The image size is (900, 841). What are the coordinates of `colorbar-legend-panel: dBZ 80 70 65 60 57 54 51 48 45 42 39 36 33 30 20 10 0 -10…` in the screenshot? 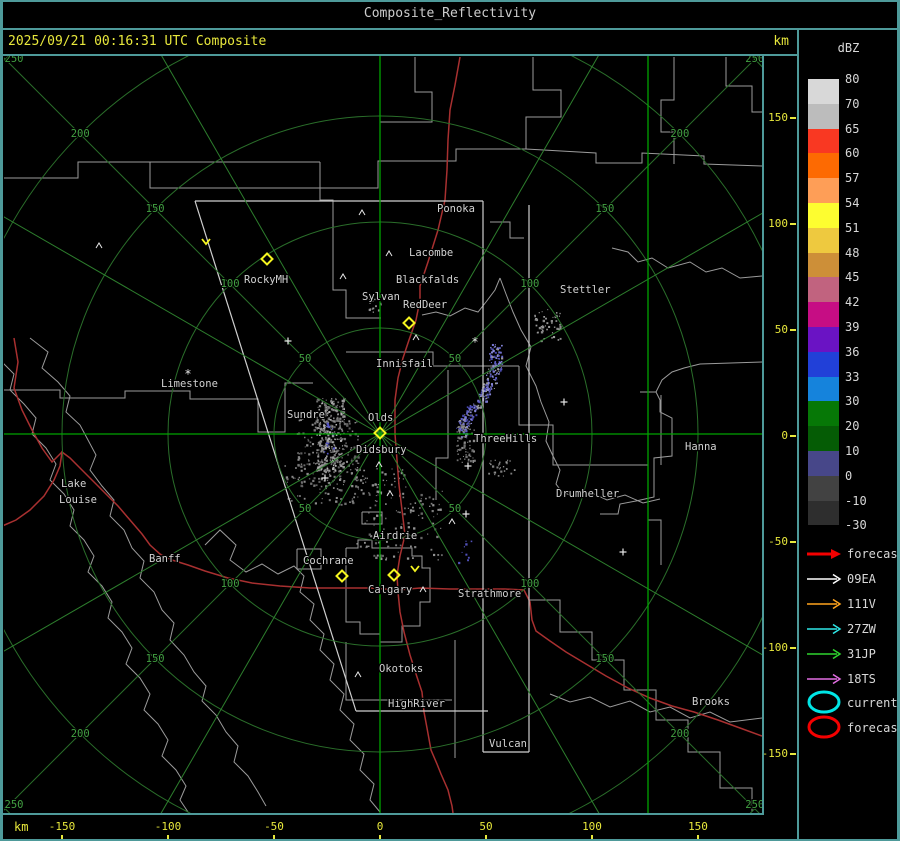 It's located at (849, 434).